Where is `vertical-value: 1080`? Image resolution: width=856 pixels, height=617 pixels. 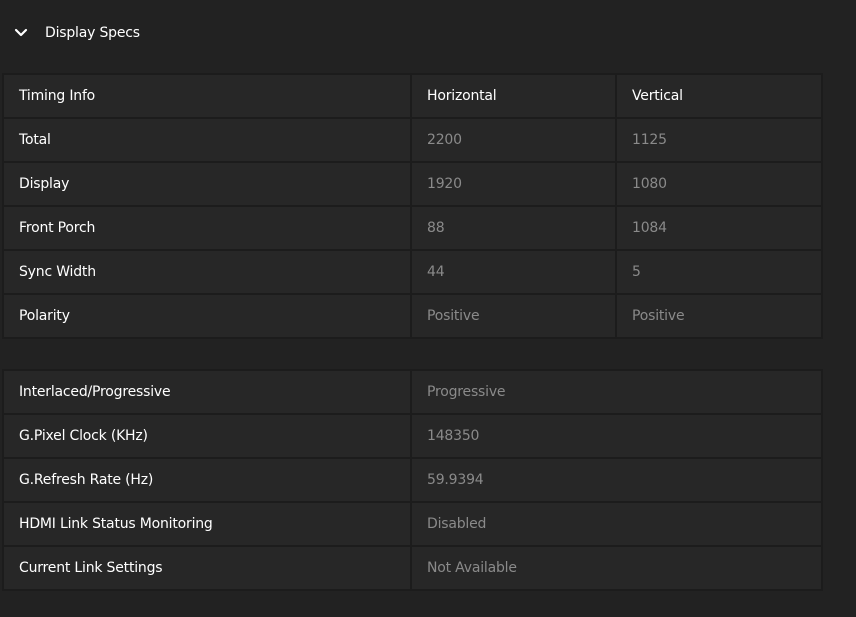 vertical-value: 1080 is located at coordinates (719, 184).